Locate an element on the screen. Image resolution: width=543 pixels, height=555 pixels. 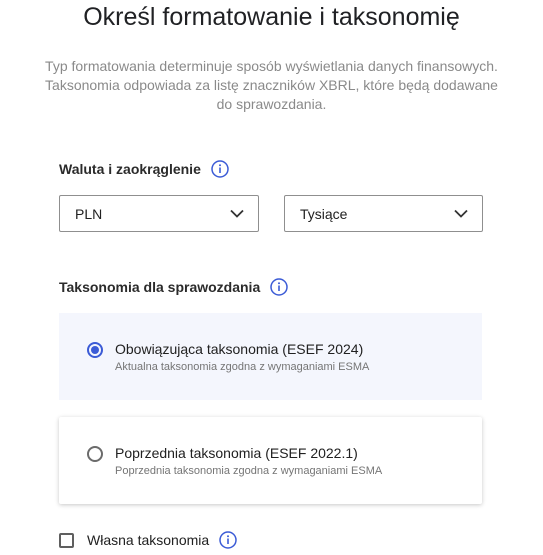
currency-section-label: Waluta i zaokrąglenie is located at coordinates (144, 169).